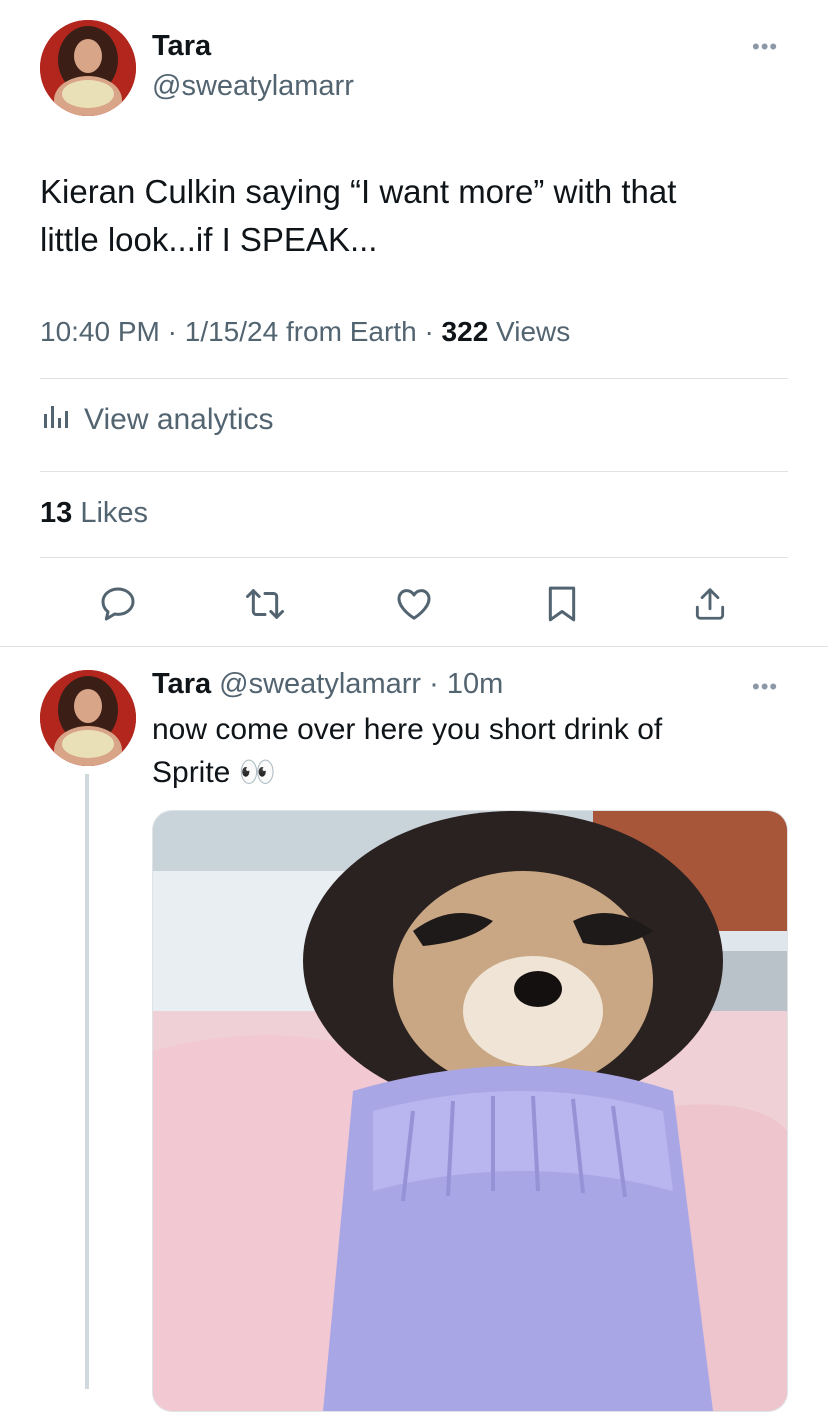  Describe the element at coordinates (475, 684) in the screenshot. I see `reply-time: 10m` at that location.